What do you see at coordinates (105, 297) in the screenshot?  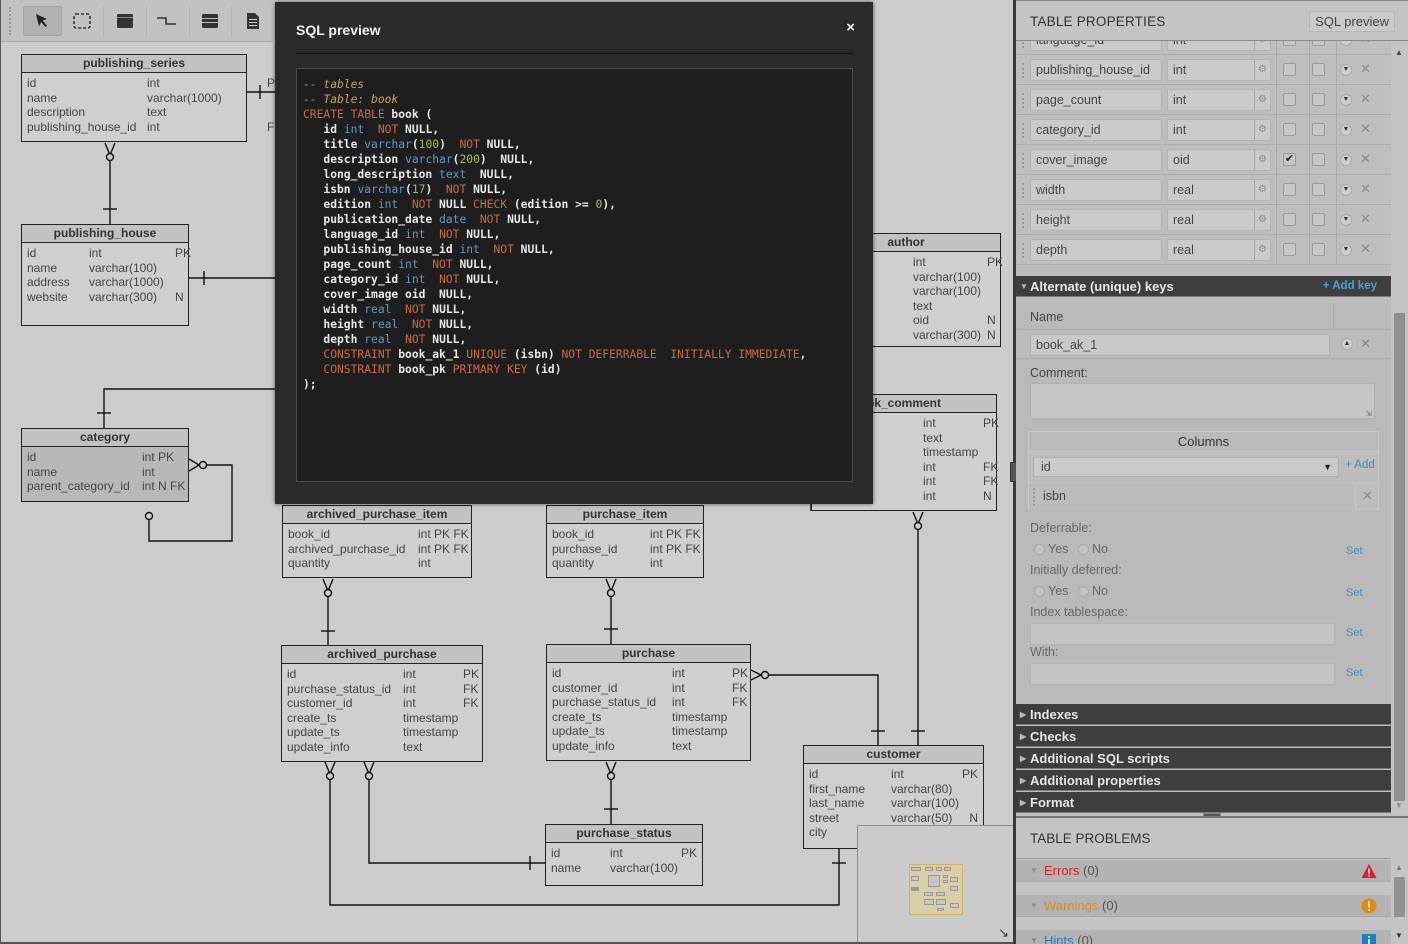 I see `table-column-row: website varchar(300) N` at bounding box center [105, 297].